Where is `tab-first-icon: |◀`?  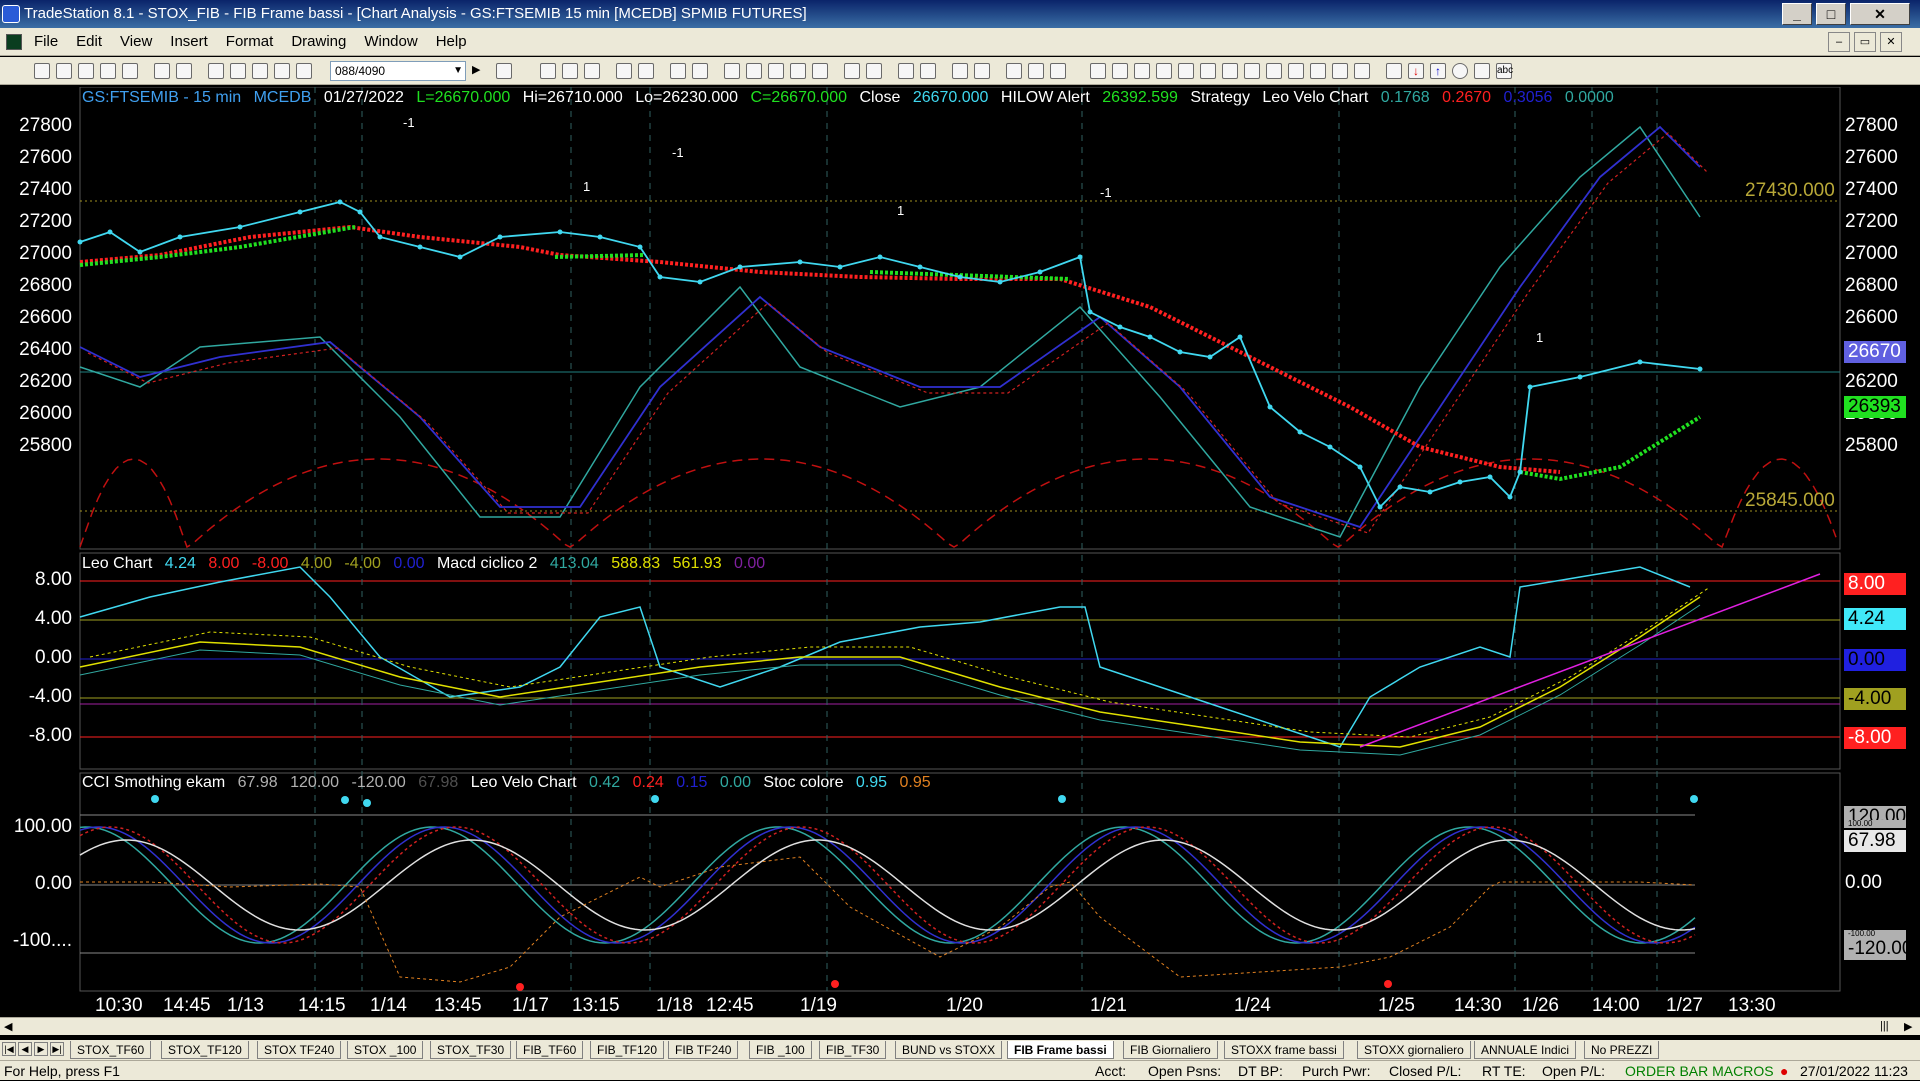
tab-first-icon: |◀ is located at coordinates (9, 1049).